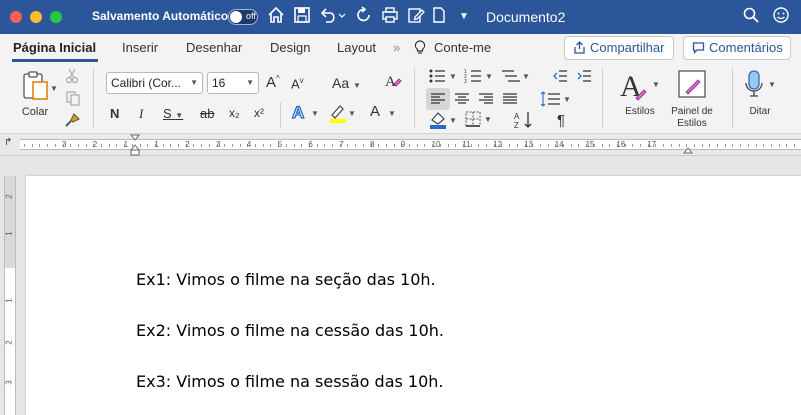  What do you see at coordinates (688, 150) in the screenshot?
I see `right-indent-marker` at bounding box center [688, 150].